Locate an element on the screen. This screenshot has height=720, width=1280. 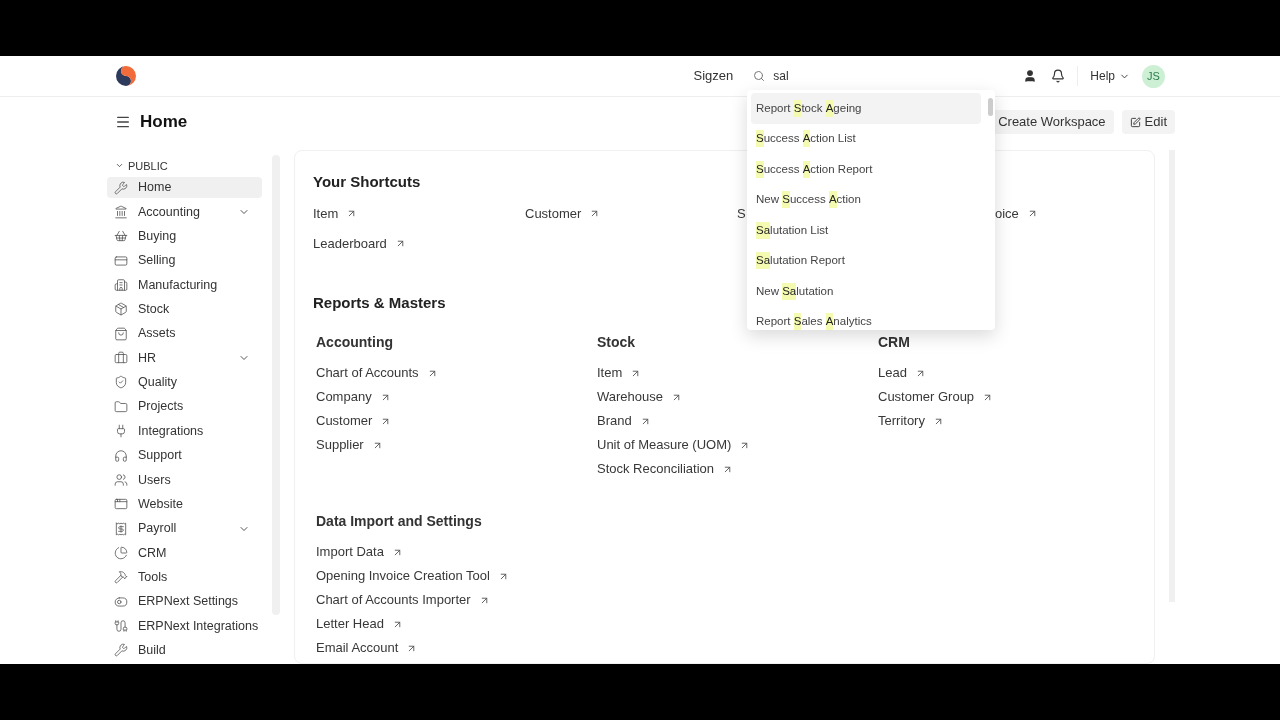
sidebar-item: Stock is located at coordinates (184, 309).